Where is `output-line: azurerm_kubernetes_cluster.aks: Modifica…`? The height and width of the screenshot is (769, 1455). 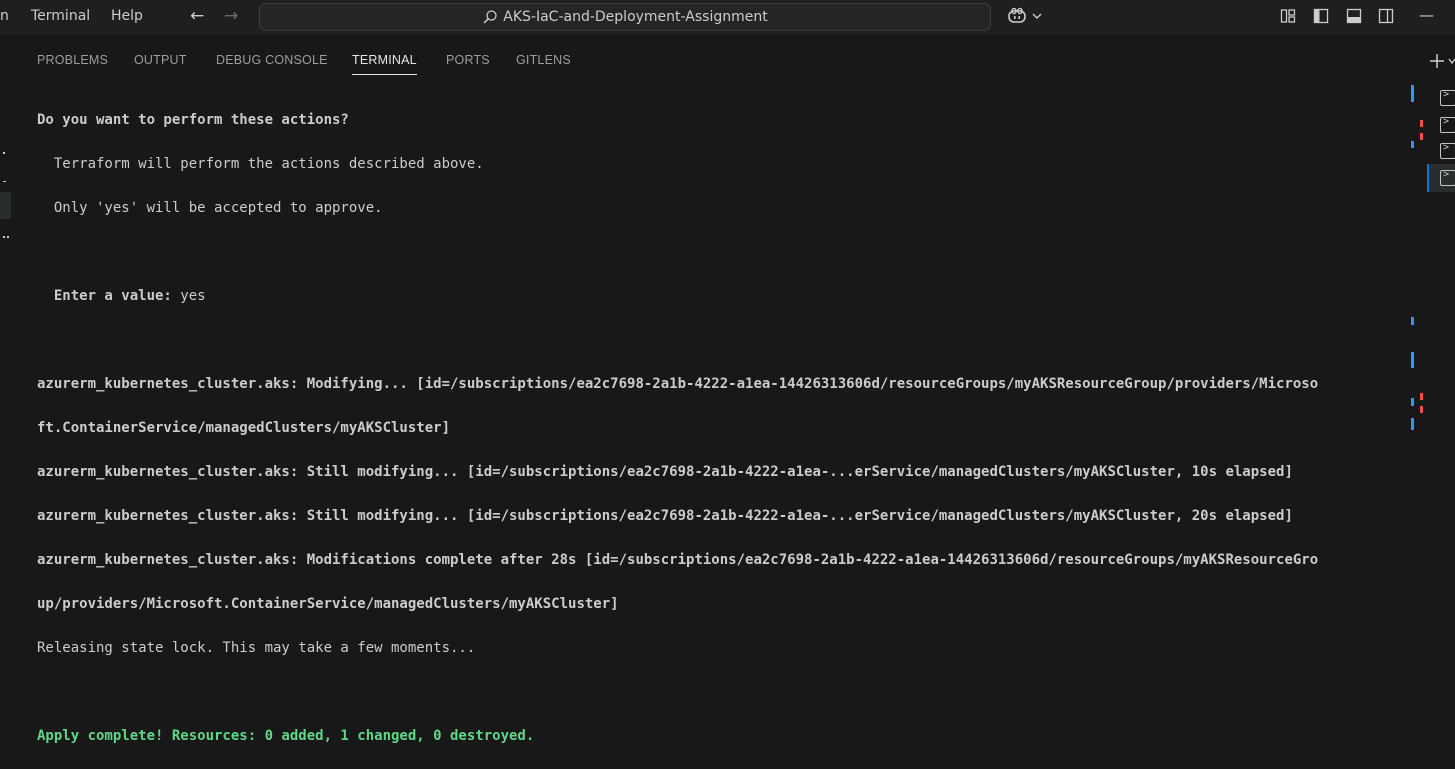 output-line: azurerm_kubernetes_cluster.aks: Modifica… is located at coordinates (678, 560).